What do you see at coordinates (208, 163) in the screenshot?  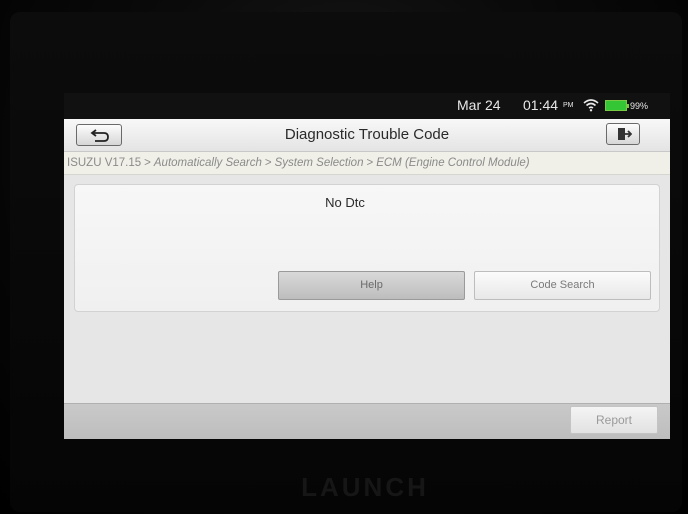 I see `breadcrumb-item: Automatically Search` at bounding box center [208, 163].